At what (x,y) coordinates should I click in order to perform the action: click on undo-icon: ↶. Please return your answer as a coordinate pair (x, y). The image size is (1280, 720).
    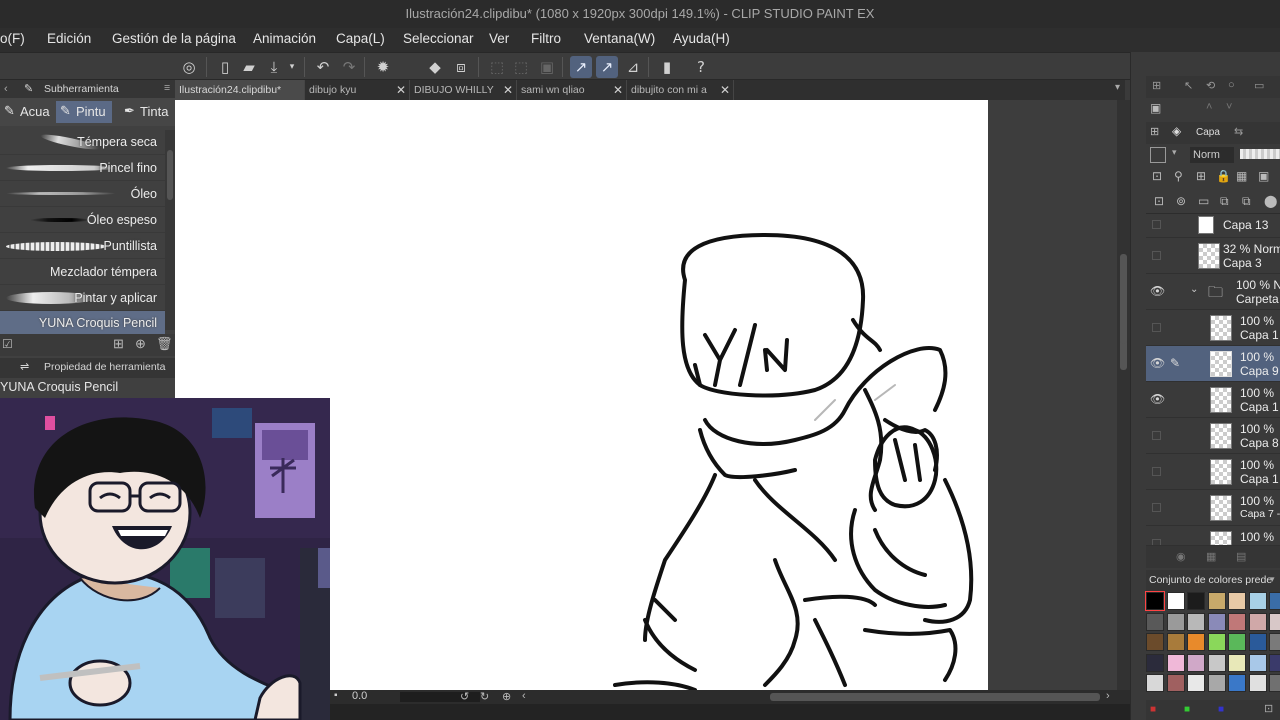
    Looking at the image, I should click on (323, 67).